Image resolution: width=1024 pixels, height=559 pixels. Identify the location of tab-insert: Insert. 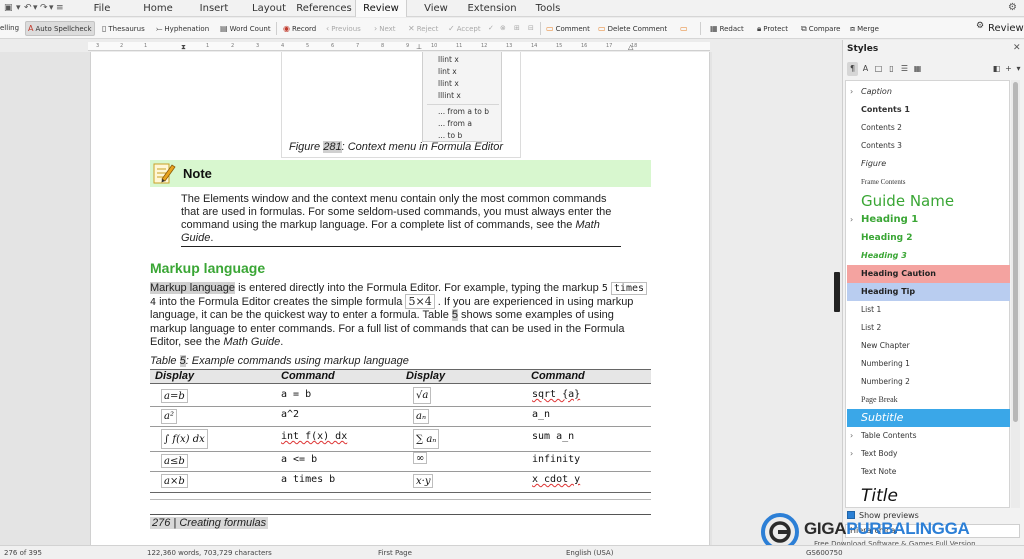
(214, 8).